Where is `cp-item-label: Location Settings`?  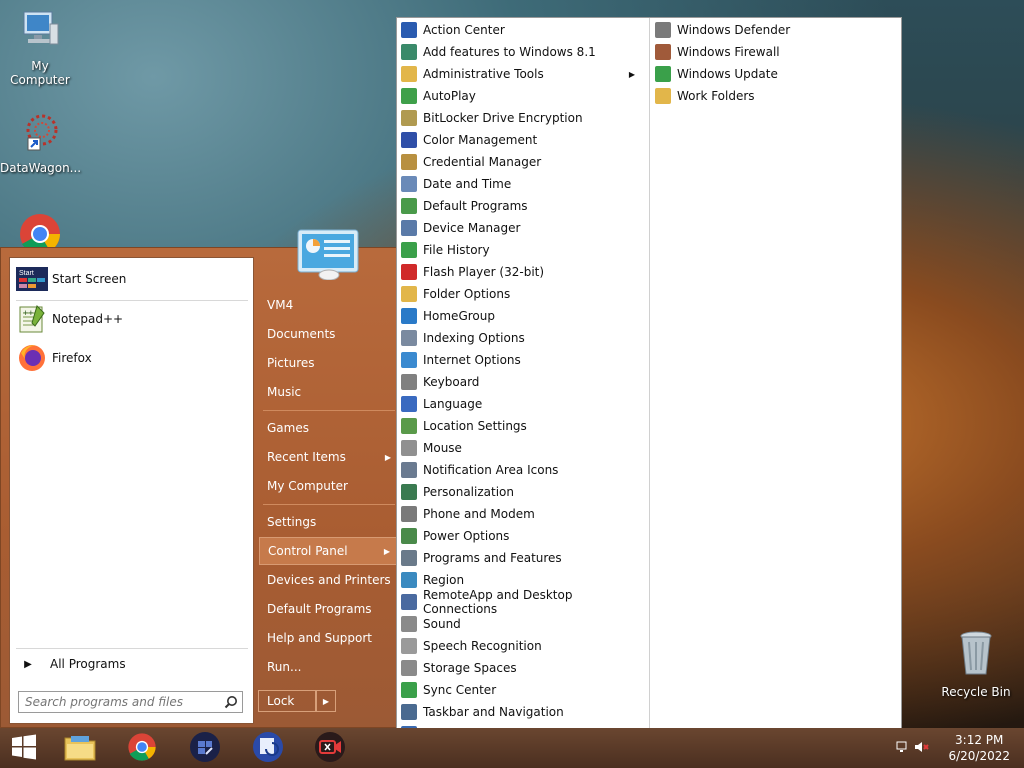 cp-item-label: Location Settings is located at coordinates (475, 426).